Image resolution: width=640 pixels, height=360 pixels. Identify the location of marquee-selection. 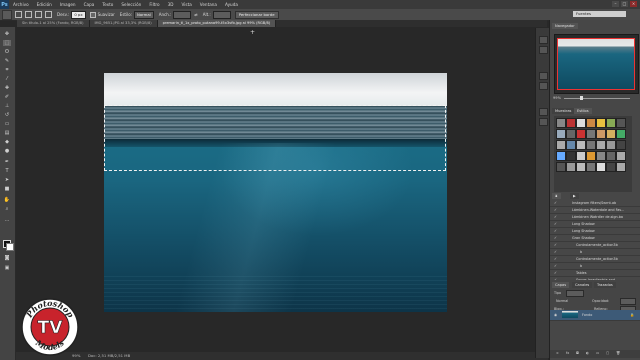
(275, 138).